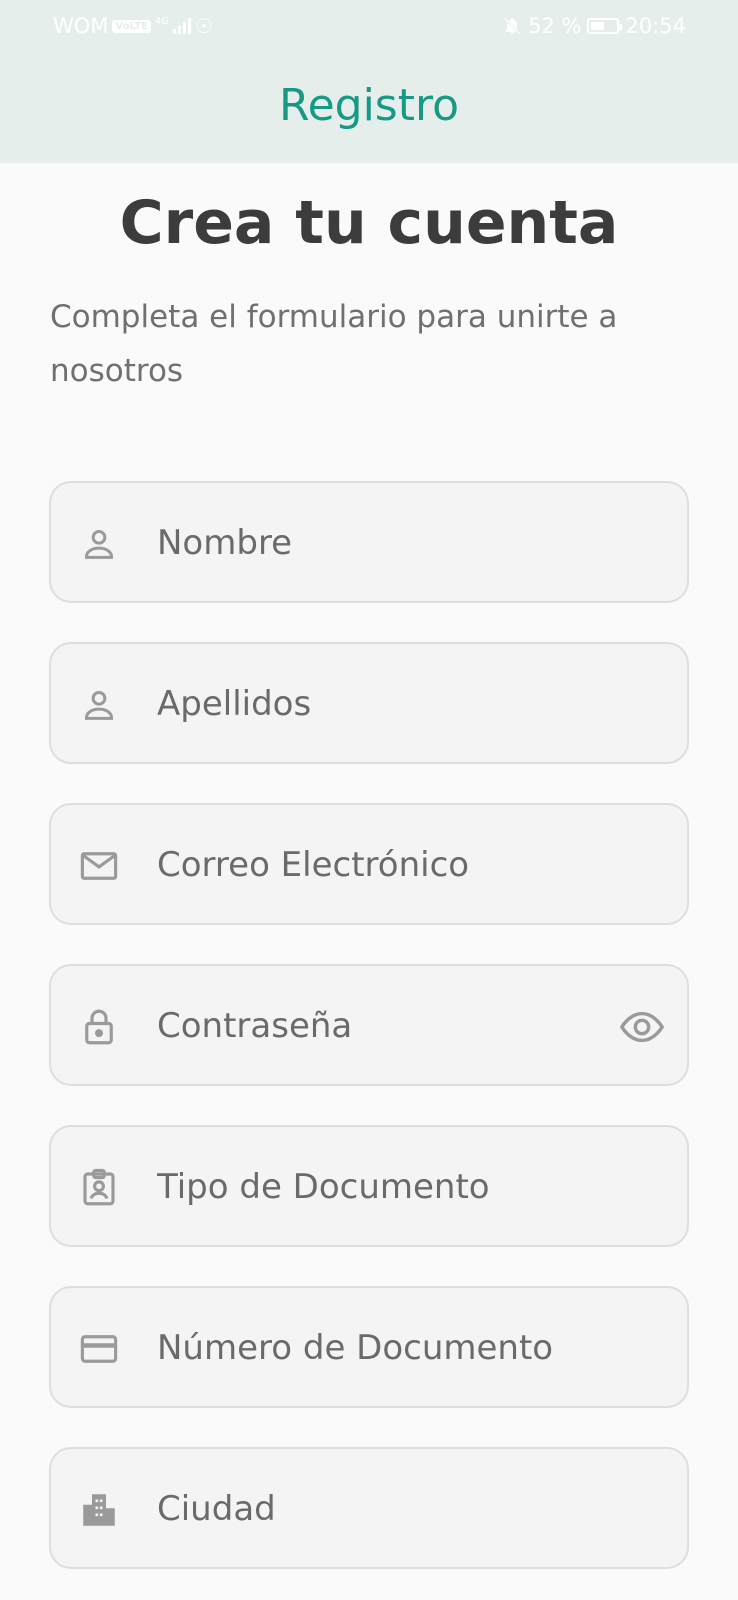  Describe the element at coordinates (377, 1348) in the screenshot. I see `numero-documento-input` at that location.